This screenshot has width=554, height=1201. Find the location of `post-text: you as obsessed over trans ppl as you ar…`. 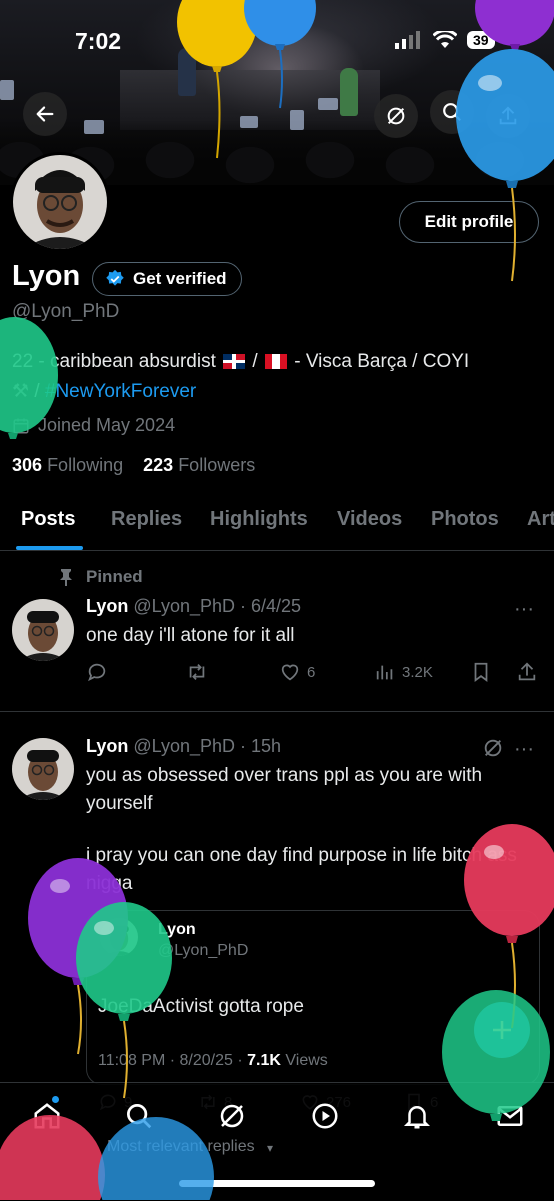

post-text: you as obsessed over trans ppl as you ar… is located at coordinates (284, 789).